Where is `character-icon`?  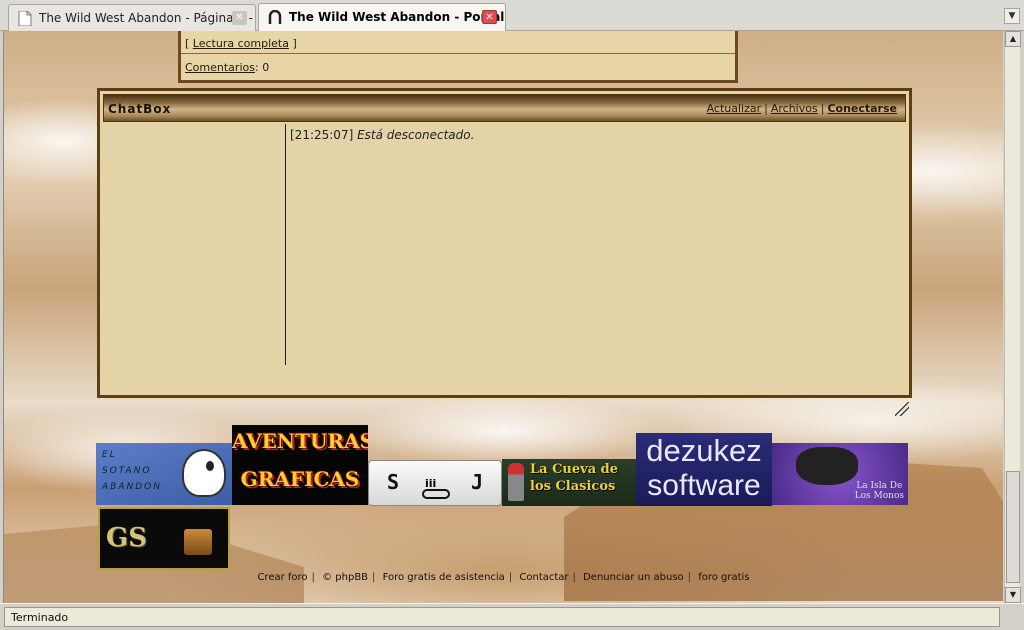
character-icon is located at coordinates (198, 542).